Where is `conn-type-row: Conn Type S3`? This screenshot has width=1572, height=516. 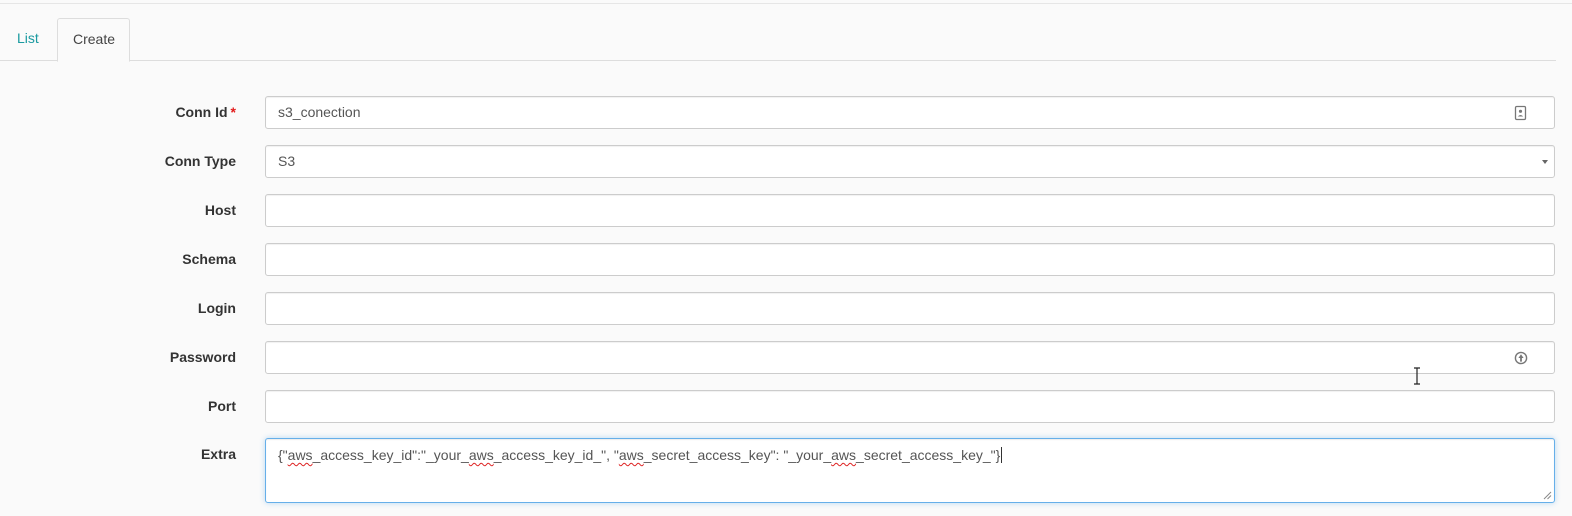 conn-type-row: Conn Type S3 is located at coordinates (786, 162).